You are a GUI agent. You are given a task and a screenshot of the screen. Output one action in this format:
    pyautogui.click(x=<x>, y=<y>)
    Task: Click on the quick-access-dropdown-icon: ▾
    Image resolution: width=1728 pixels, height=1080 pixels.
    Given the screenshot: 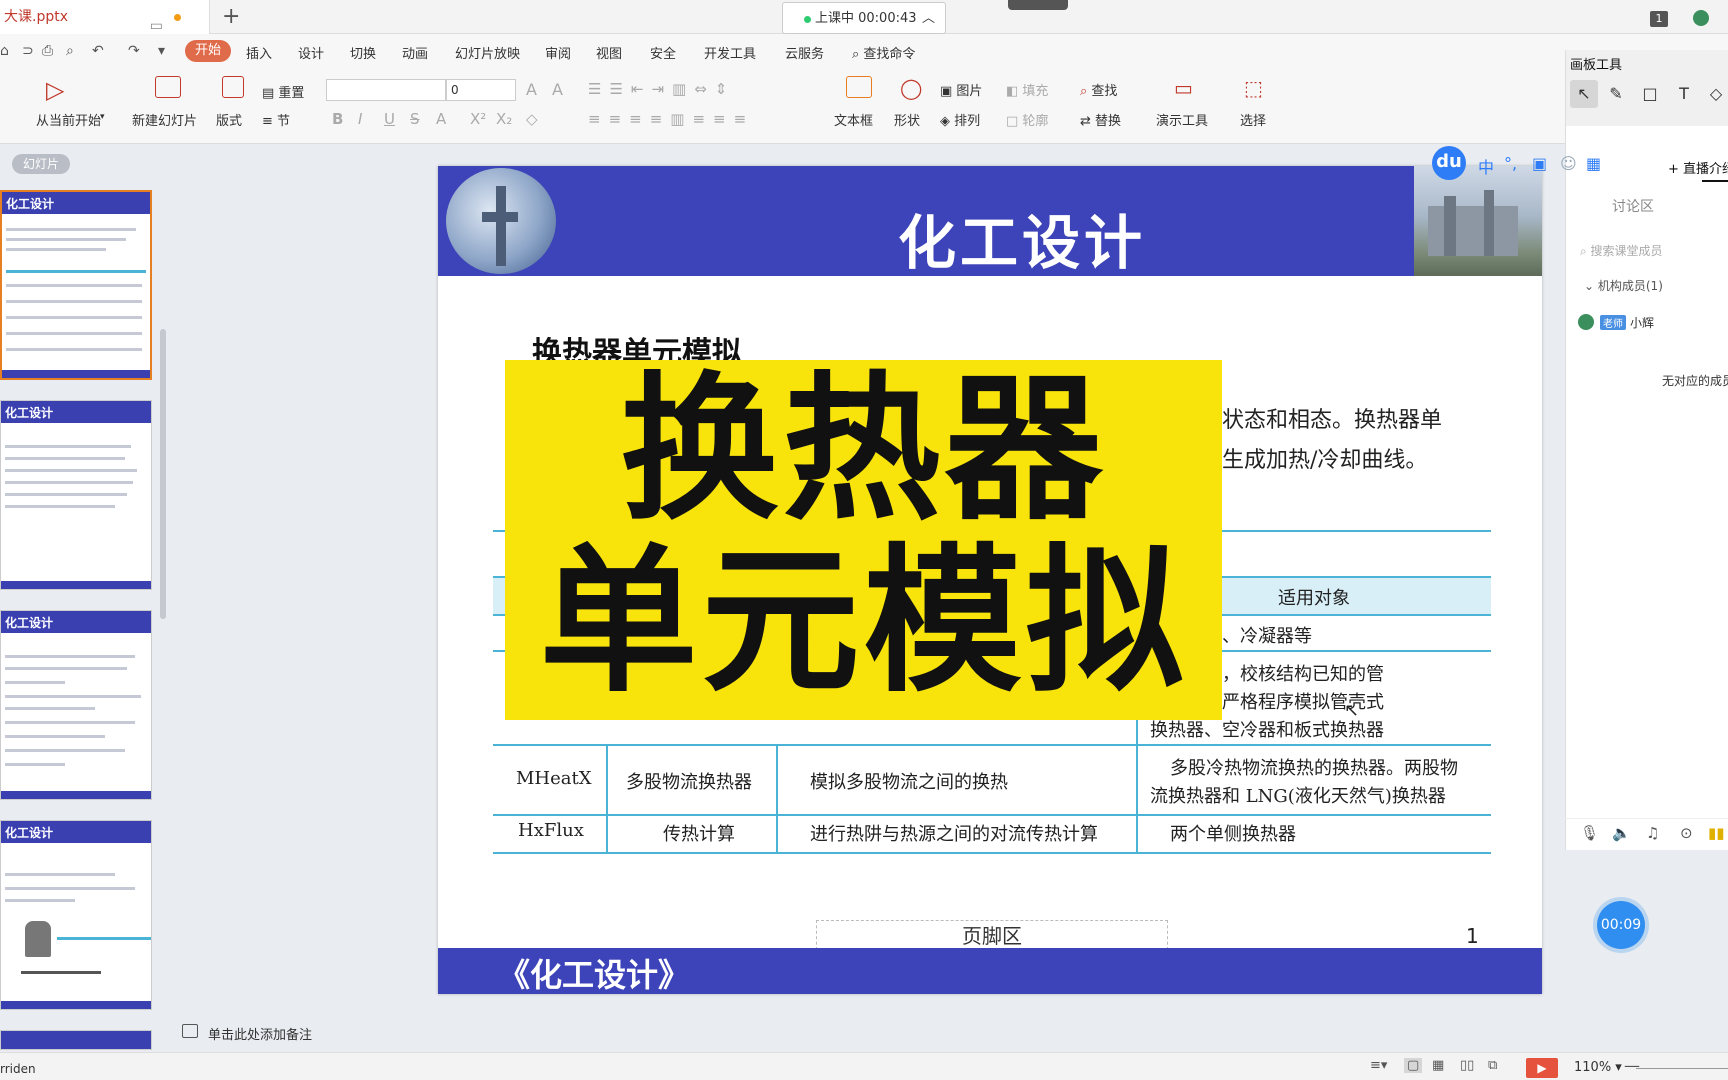 What is the action you would take?
    pyautogui.click(x=161, y=51)
    